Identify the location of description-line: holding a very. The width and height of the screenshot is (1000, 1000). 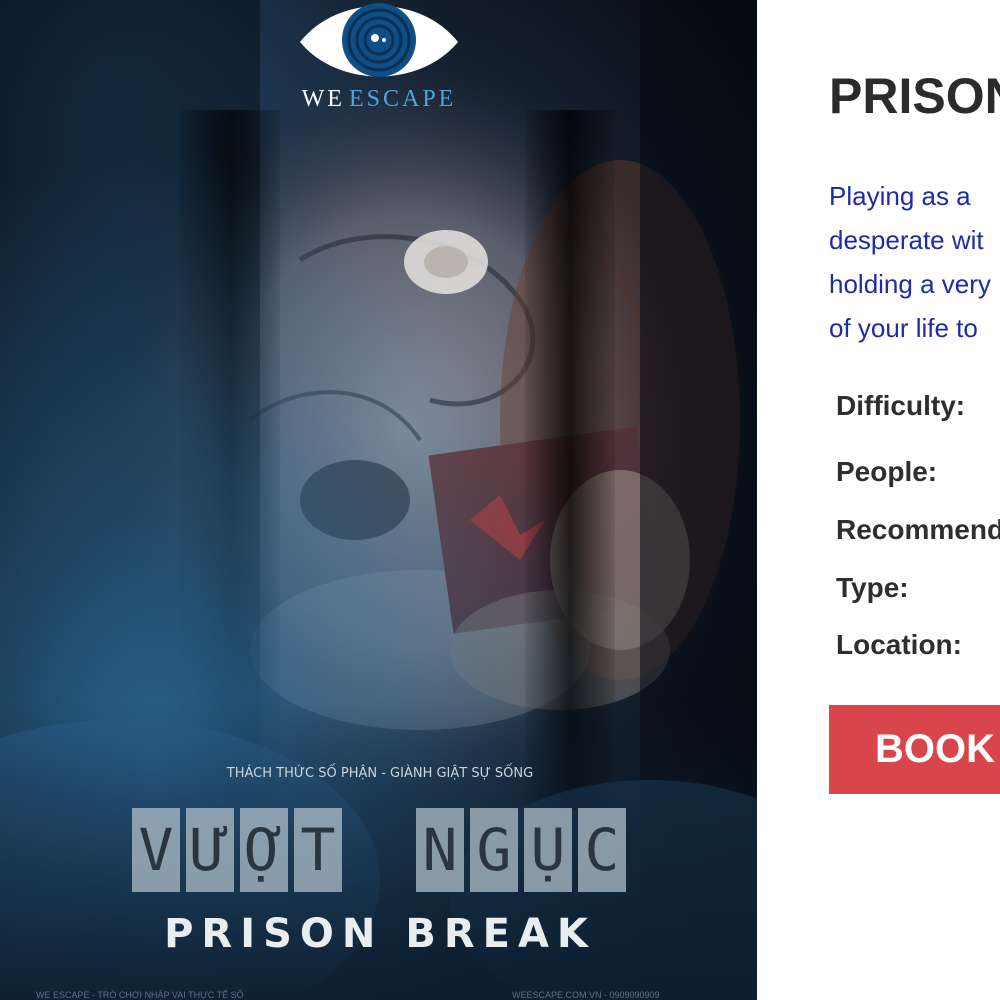
(910, 284).